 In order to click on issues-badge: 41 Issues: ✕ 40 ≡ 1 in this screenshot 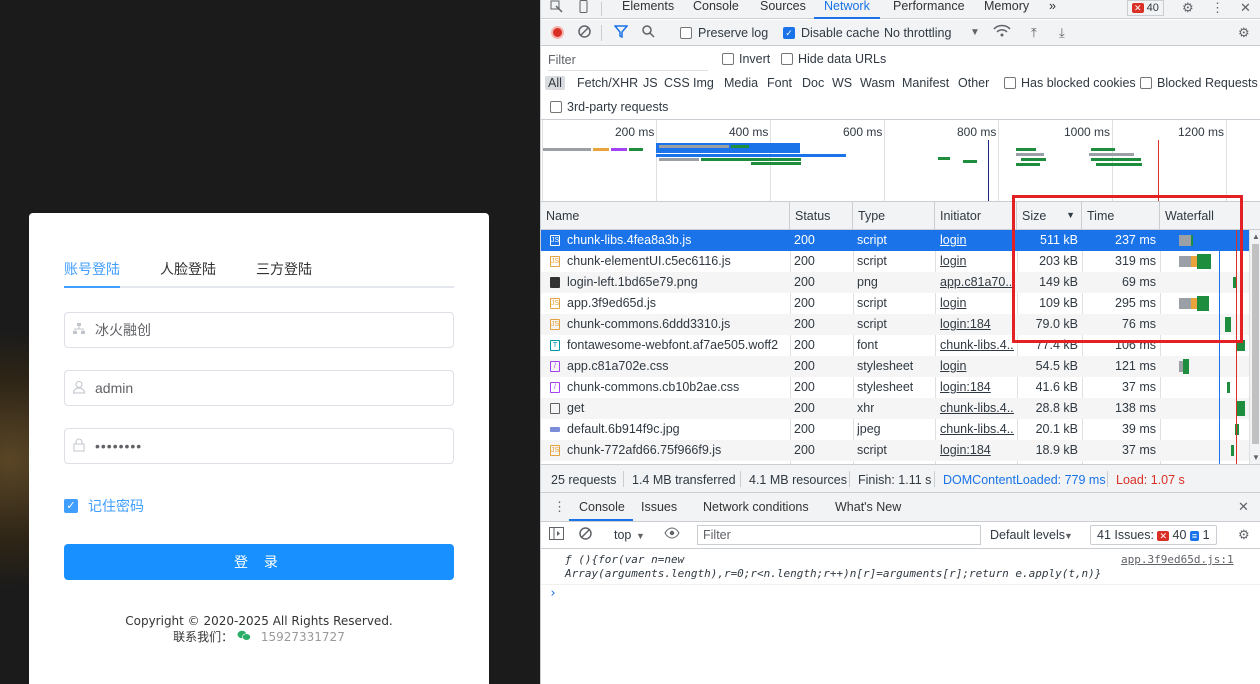, I will do `click(1153, 535)`.